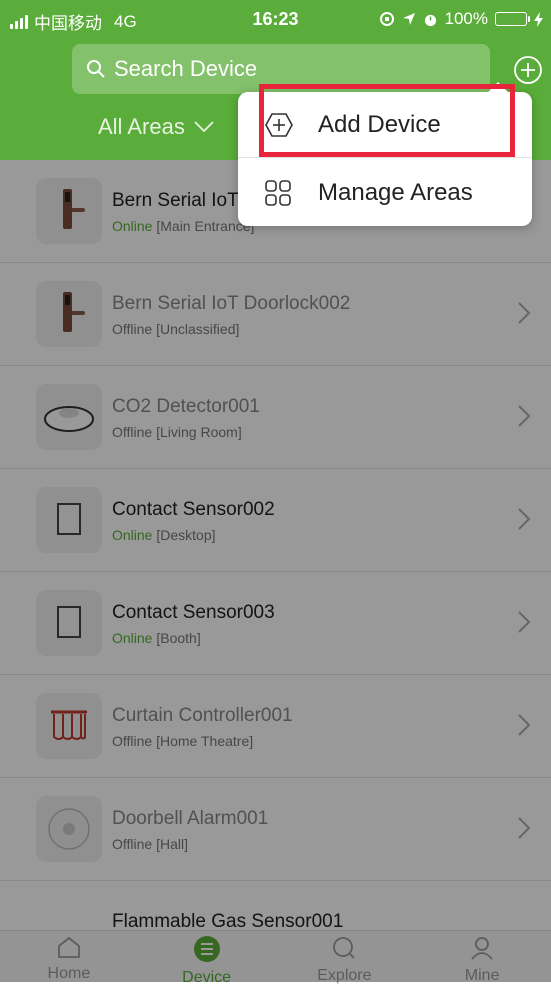 The width and height of the screenshot is (551, 987). What do you see at coordinates (96, 69) in the screenshot?
I see `search-icon` at bounding box center [96, 69].